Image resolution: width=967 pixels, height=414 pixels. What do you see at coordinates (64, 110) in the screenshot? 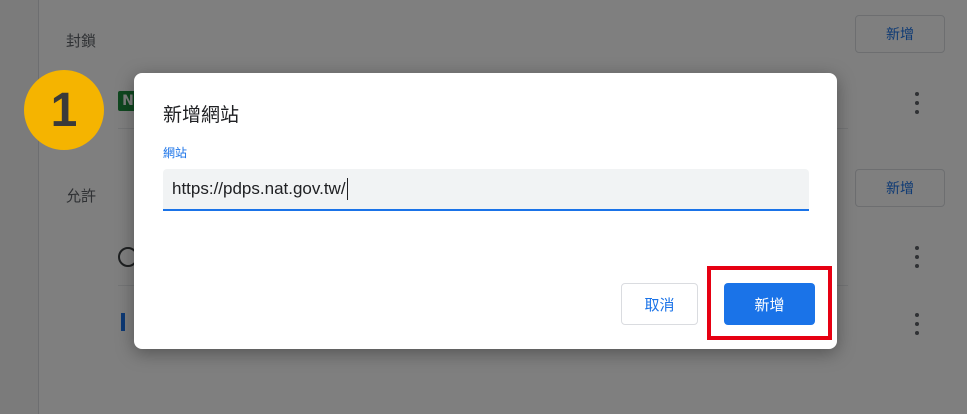
I see `step-number-badge: 1` at bounding box center [64, 110].